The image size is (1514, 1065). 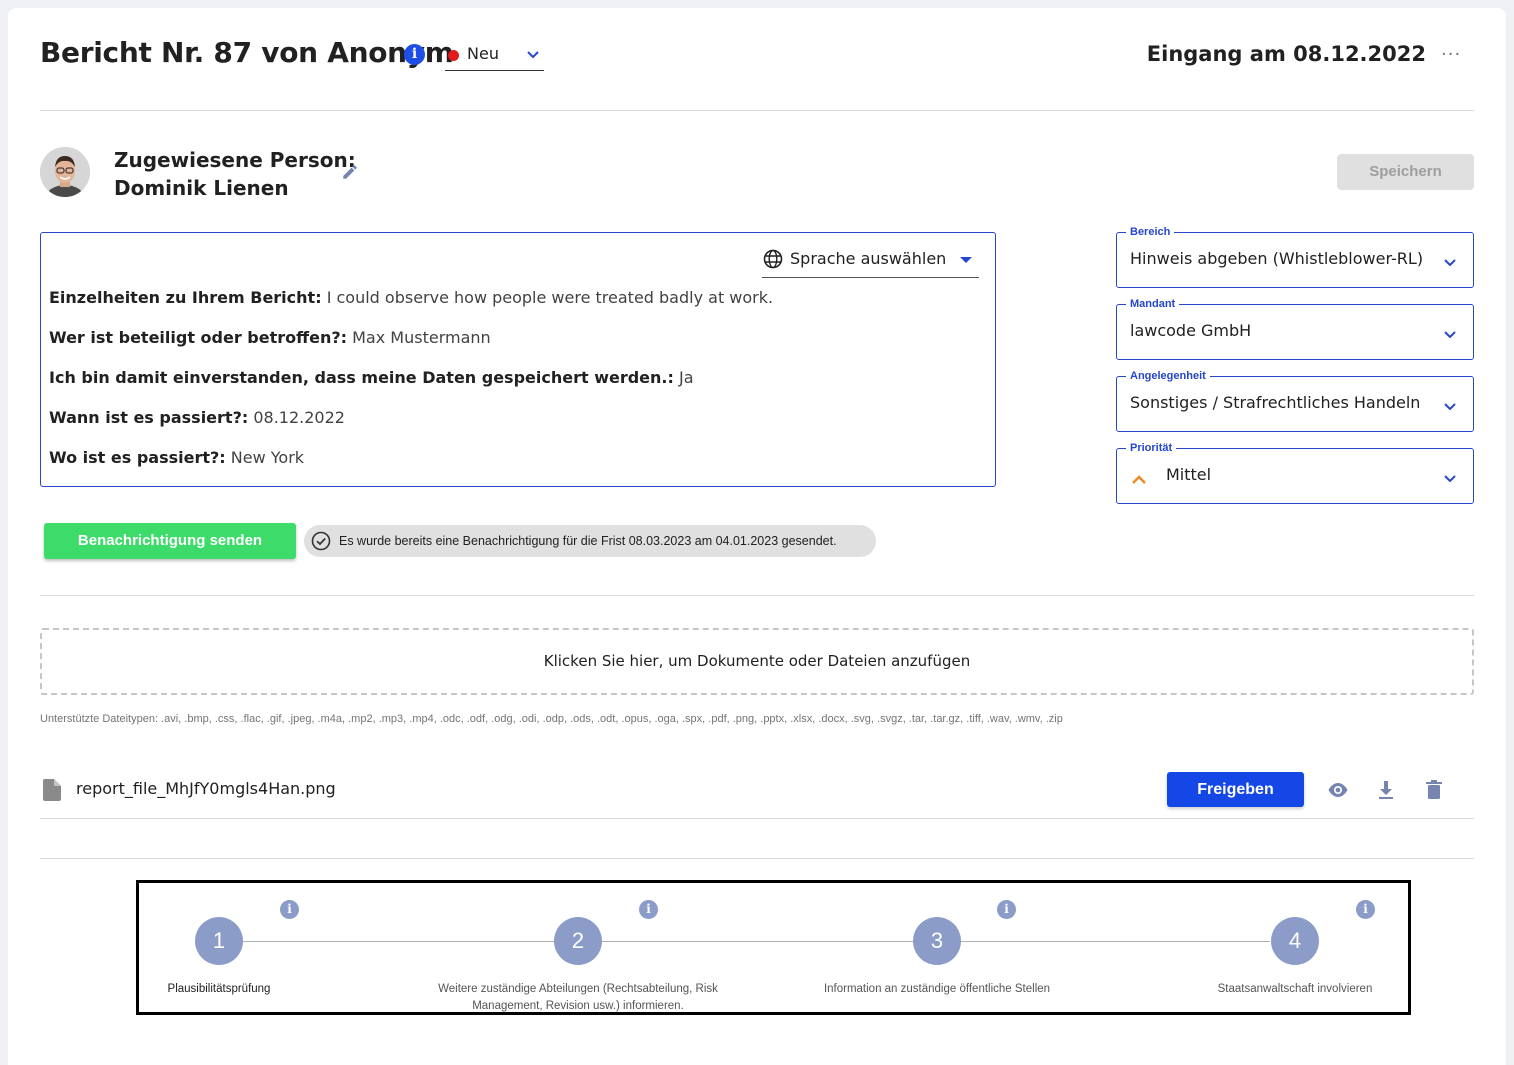 What do you see at coordinates (247, 52) in the screenshot?
I see `page-title: Bericht Nr. 87 von Anonym` at bounding box center [247, 52].